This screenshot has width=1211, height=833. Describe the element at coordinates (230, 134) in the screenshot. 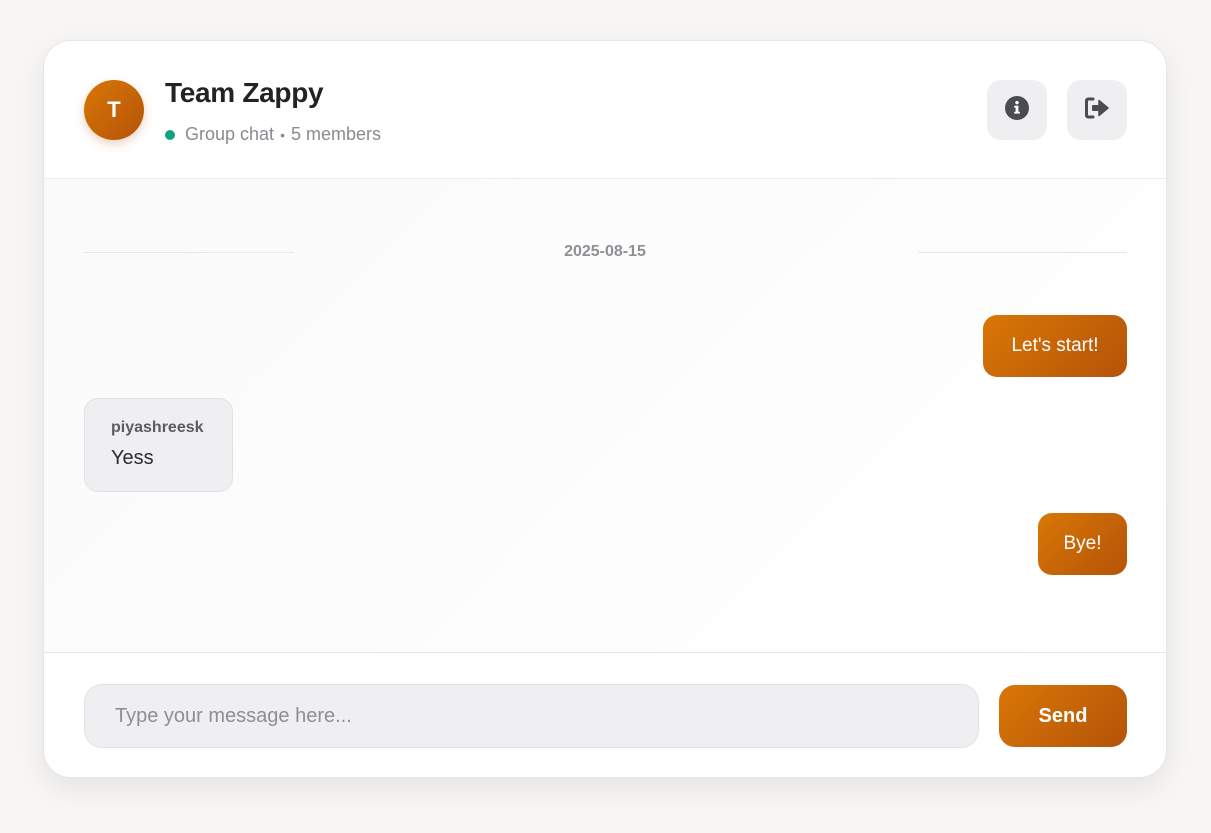

I see `chat-type-label: Group chat` at that location.